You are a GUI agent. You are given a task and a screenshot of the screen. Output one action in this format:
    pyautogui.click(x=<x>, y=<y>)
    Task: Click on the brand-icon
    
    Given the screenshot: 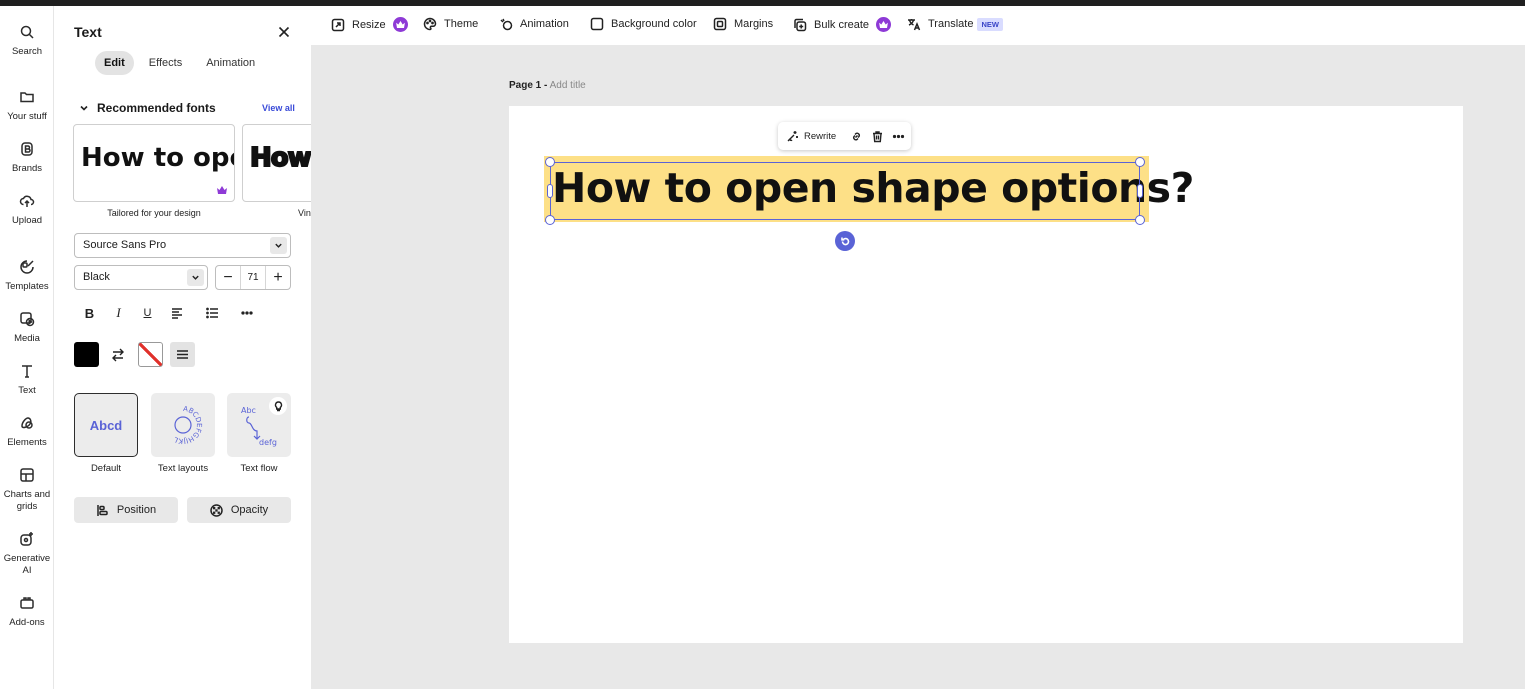 What is the action you would take?
    pyautogui.click(x=27, y=149)
    